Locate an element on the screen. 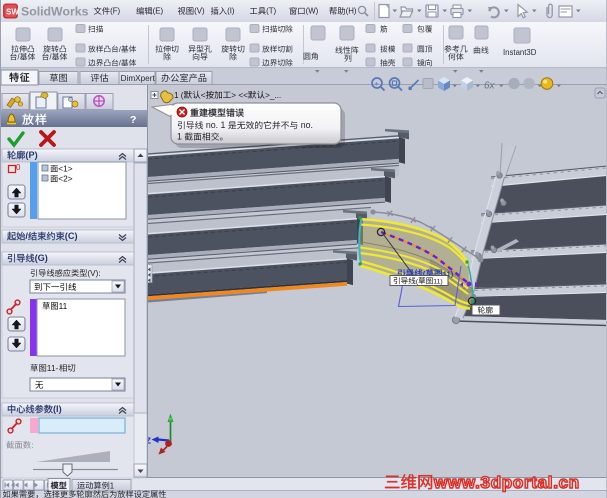  svg-text: (W) is located at coordinates (312, 11).